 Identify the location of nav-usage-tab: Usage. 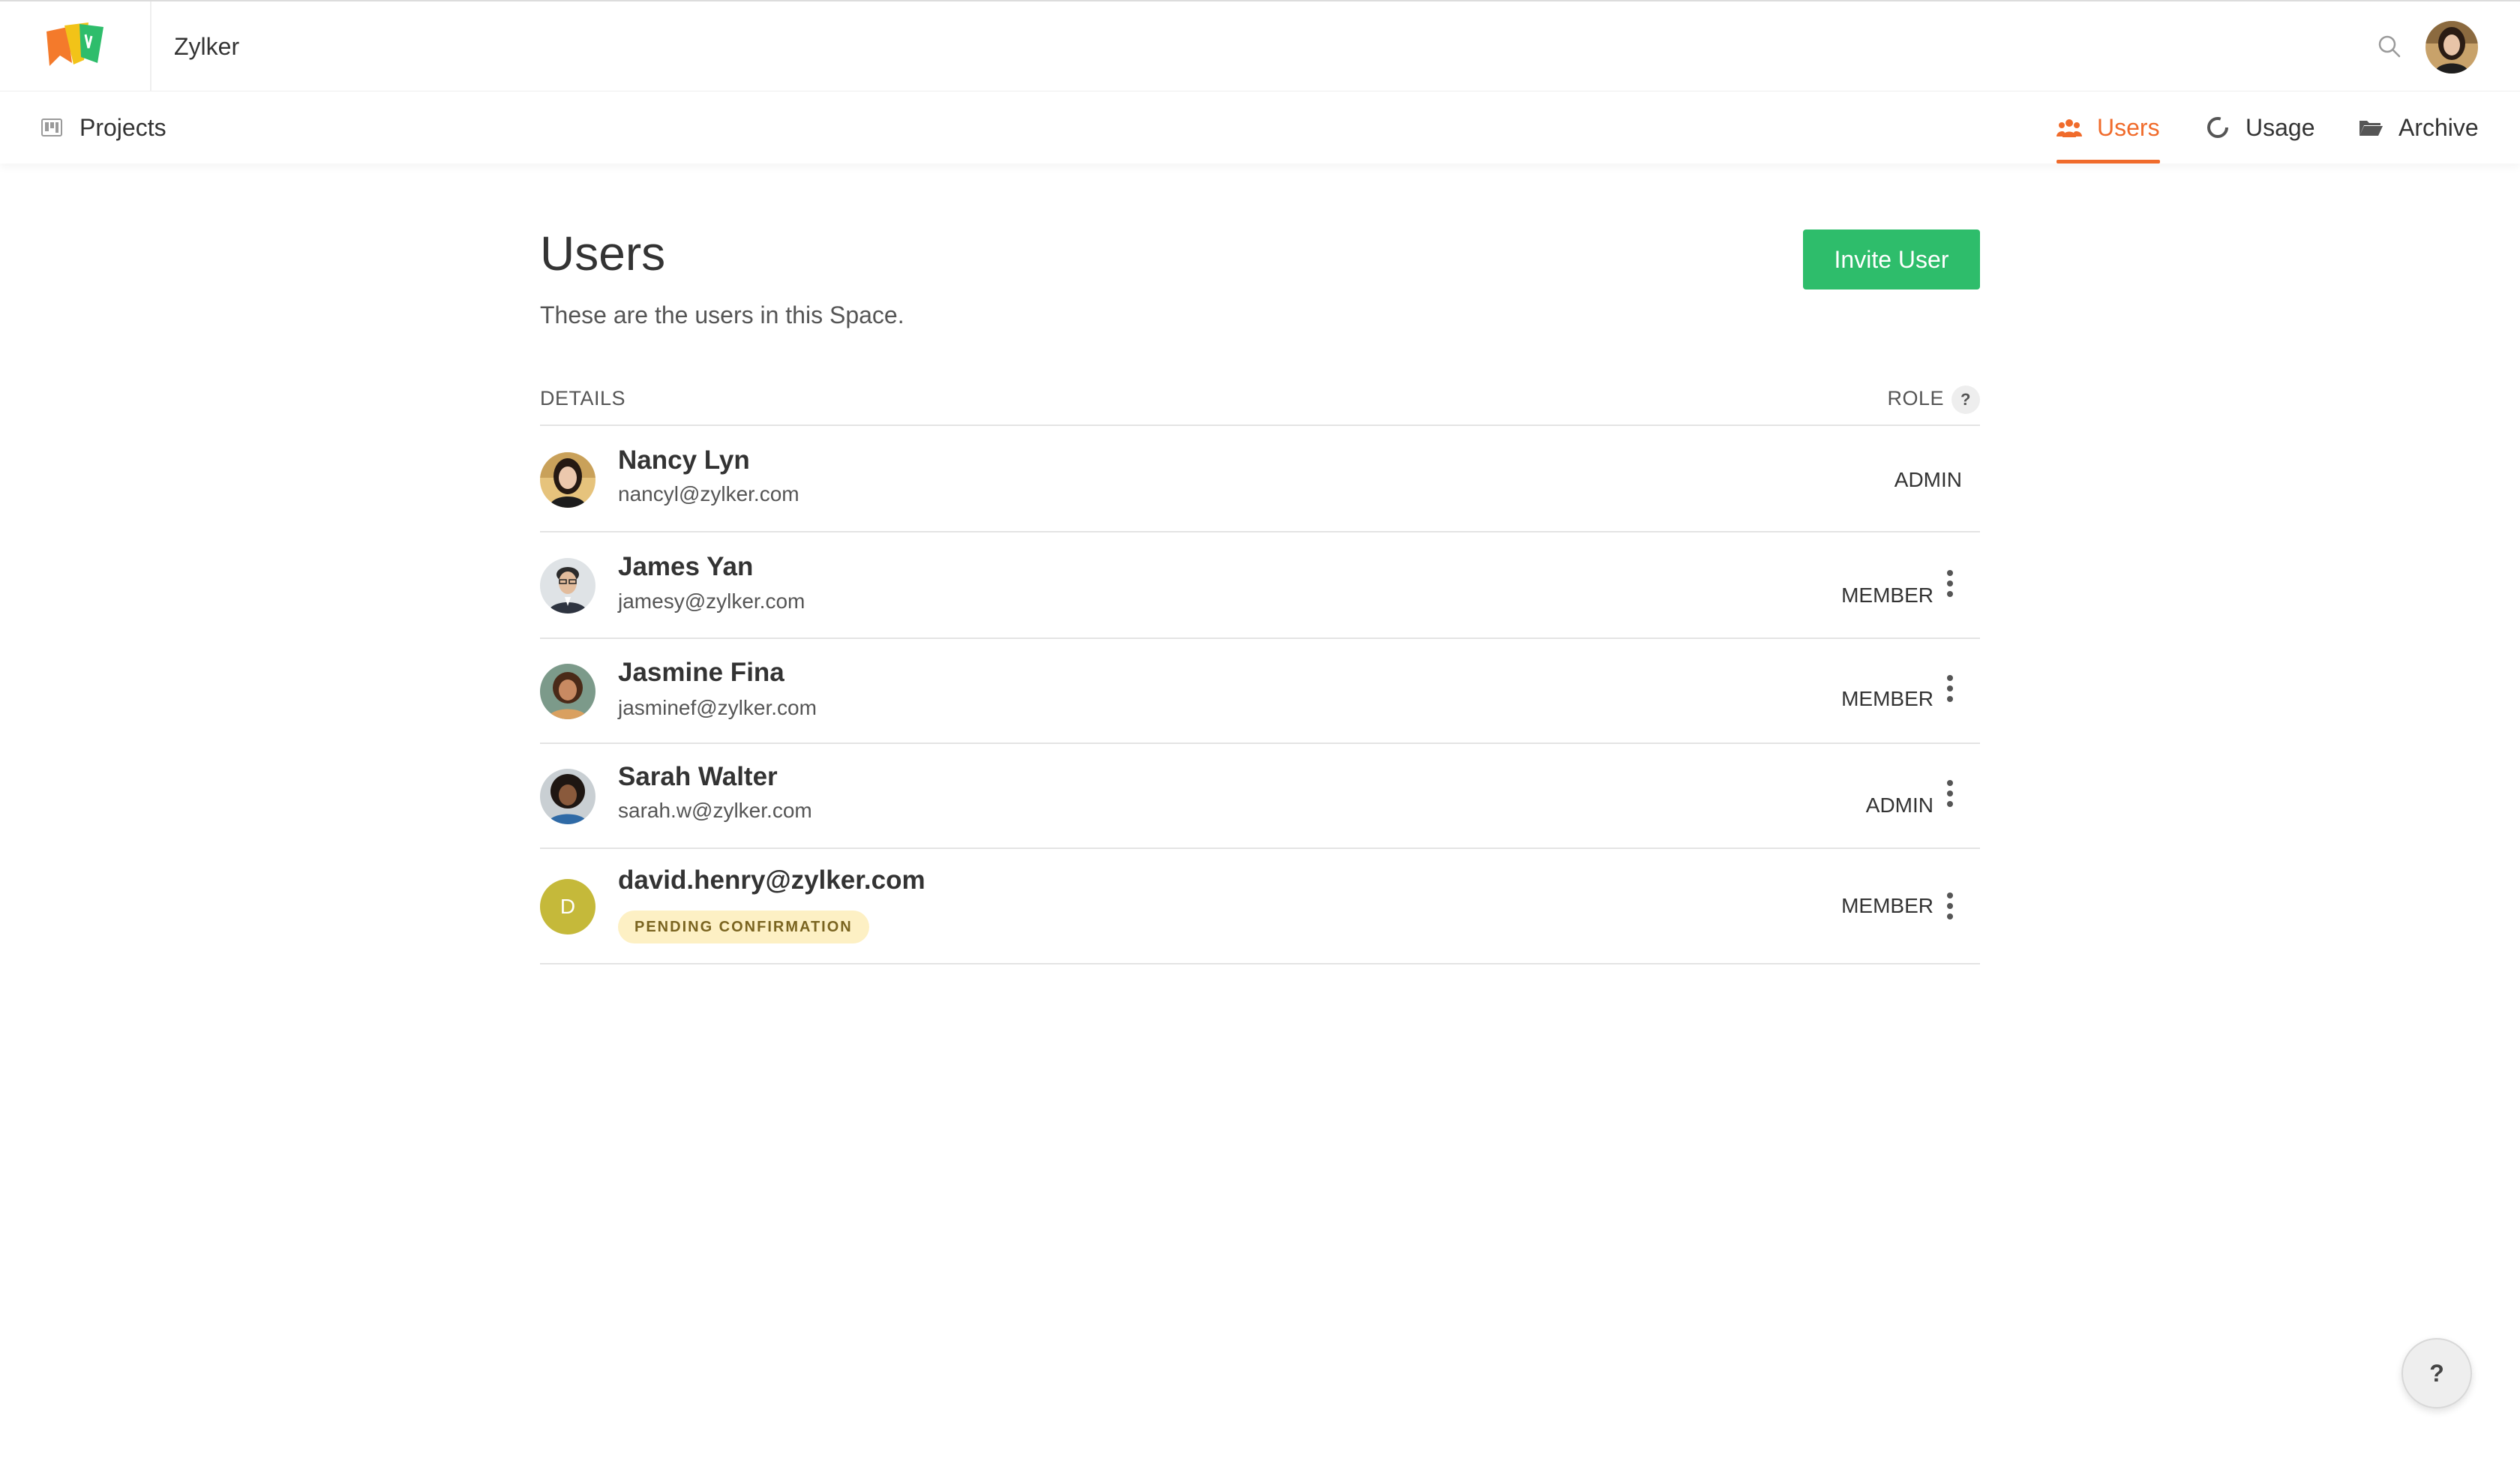
(2260, 128).